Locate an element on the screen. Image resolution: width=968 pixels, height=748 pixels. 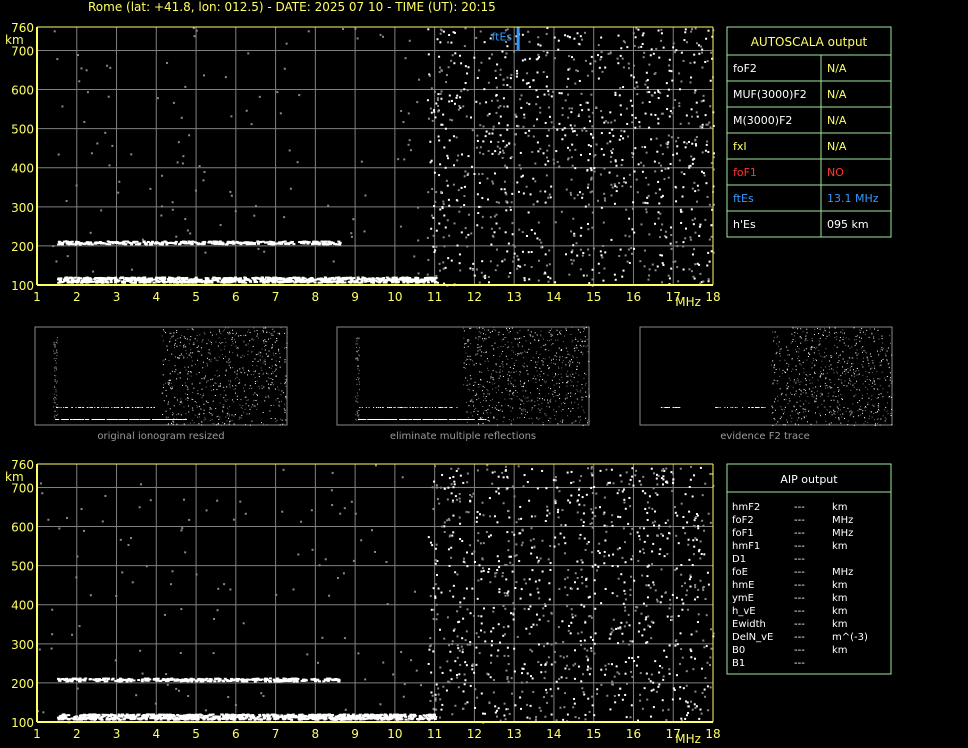
ftes-label: ftEs is located at coordinates (501, 37).